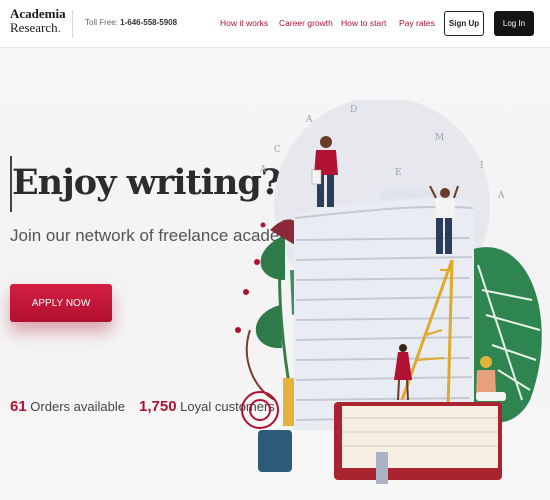 The width and height of the screenshot is (550, 500). Describe the element at coordinates (439, 138) in the screenshot. I see `watermark-letter: M` at that location.